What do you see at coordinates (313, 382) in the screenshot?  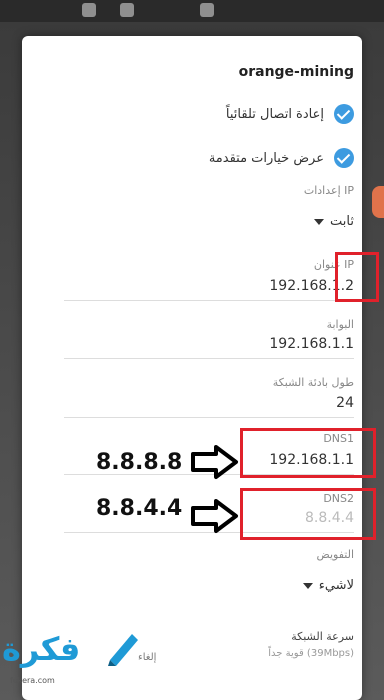 I see `prefix-length-label: طول بادئة الشبكة` at bounding box center [313, 382].